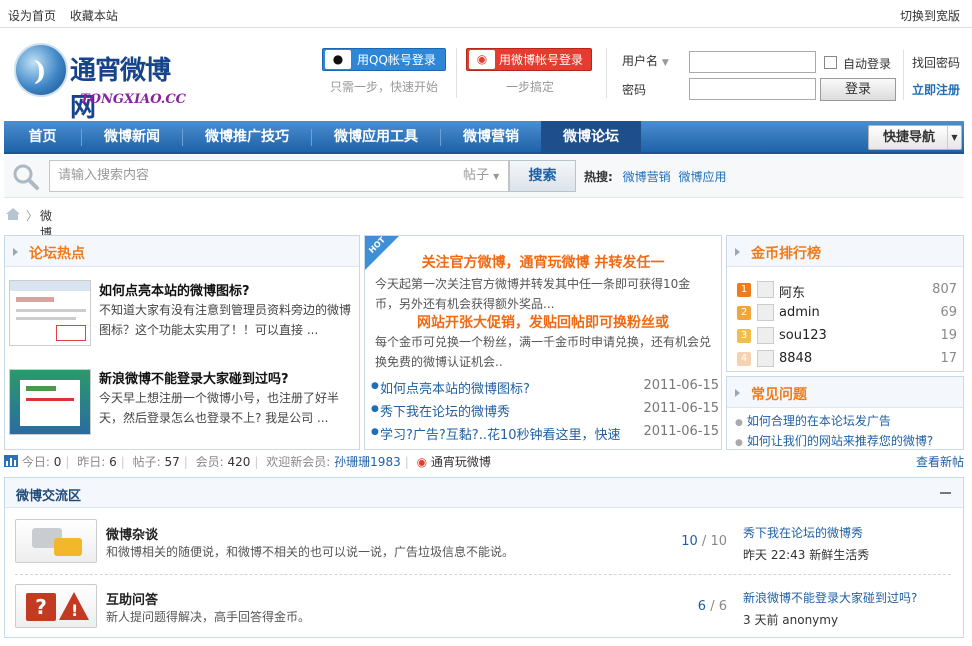 The width and height of the screenshot is (972, 646). What do you see at coordinates (255, 176) in the screenshot?
I see `search-input: 请输入搜索内容` at bounding box center [255, 176].